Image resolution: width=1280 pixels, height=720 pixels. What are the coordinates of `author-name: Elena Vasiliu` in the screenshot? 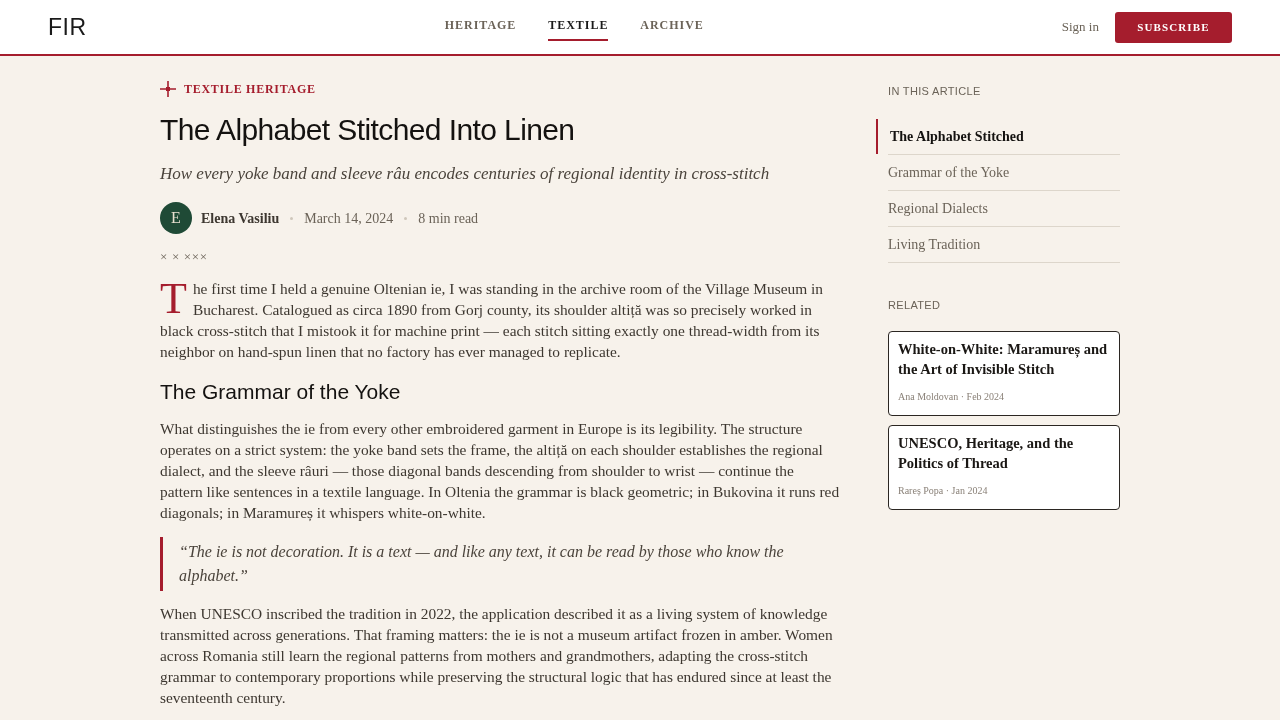 It's located at (240, 218).